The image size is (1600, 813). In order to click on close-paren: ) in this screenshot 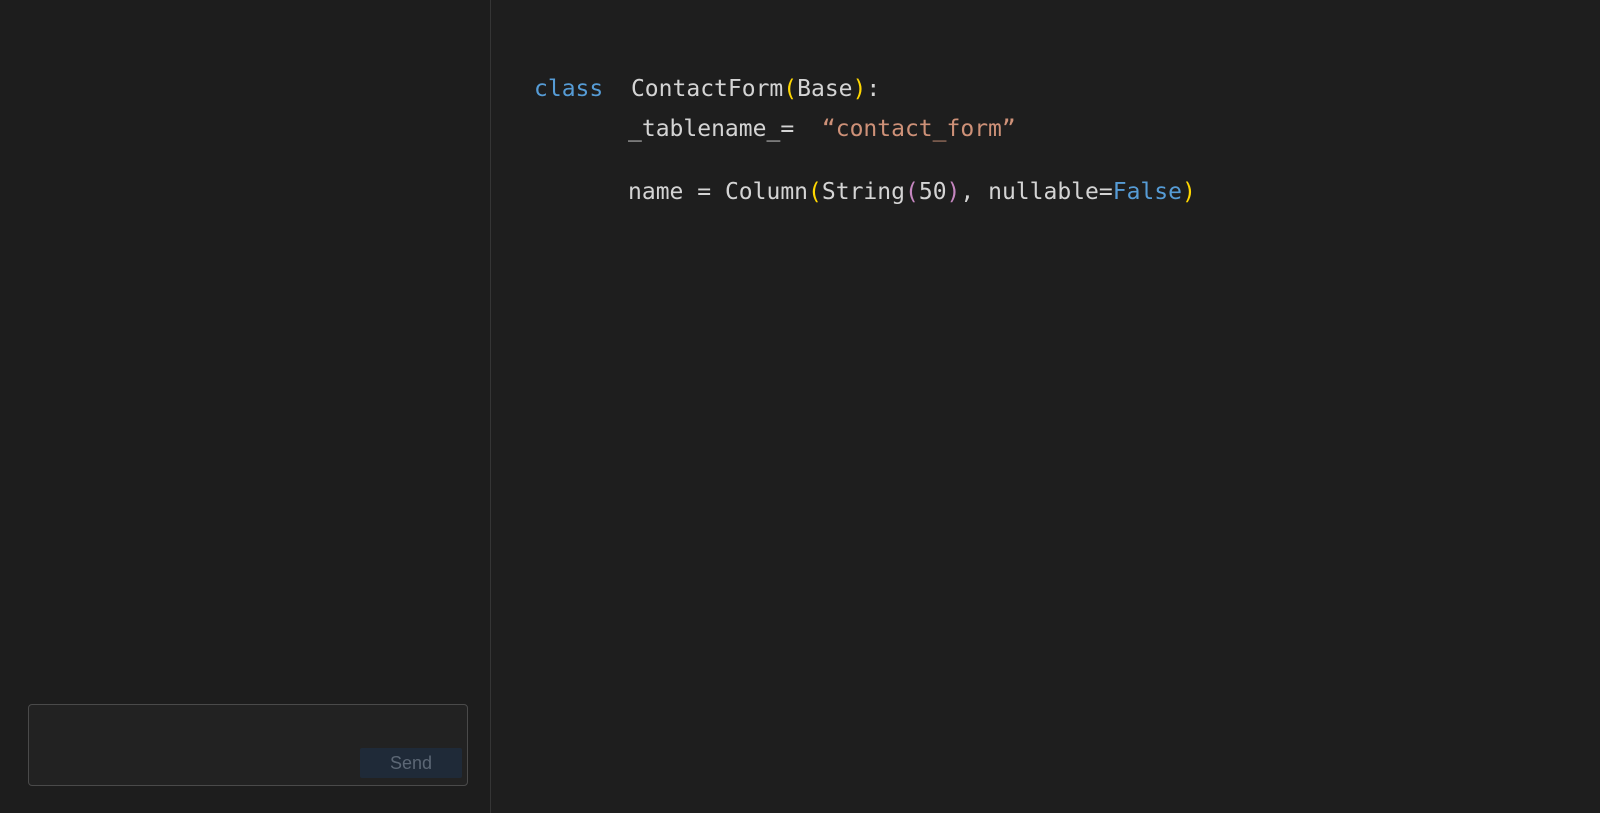, I will do `click(859, 89)`.